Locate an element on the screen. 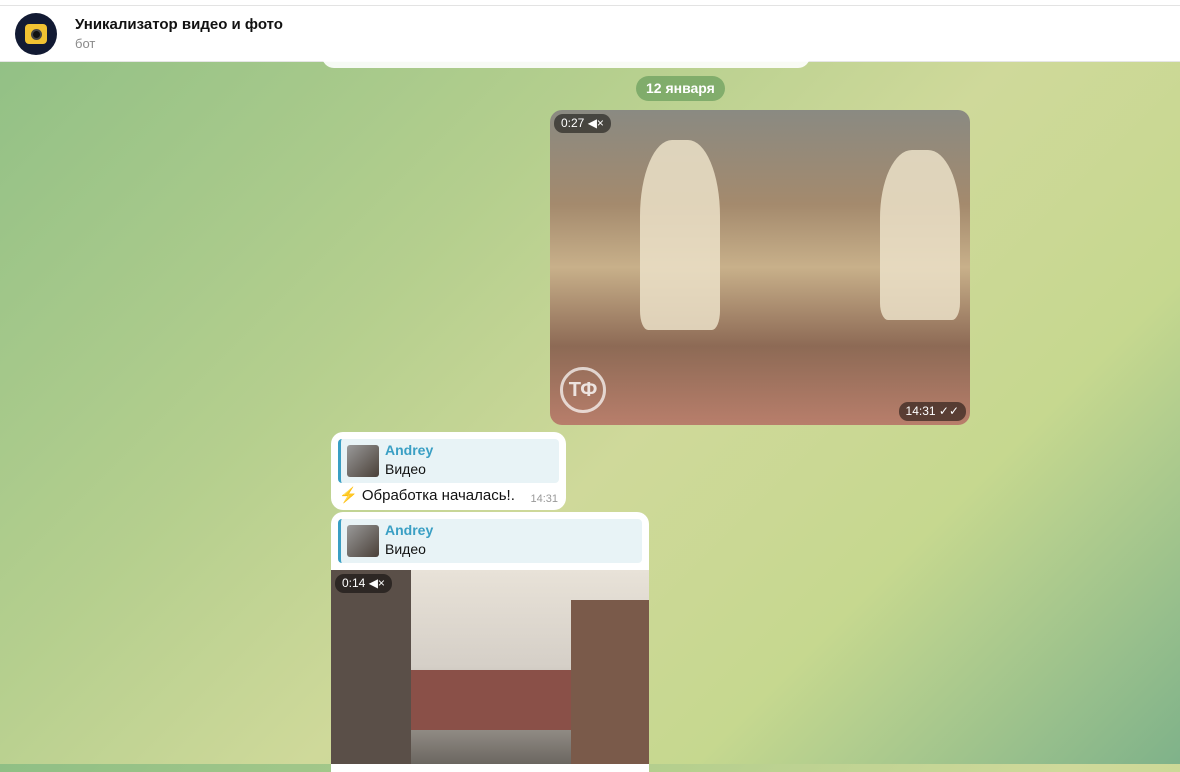 This screenshot has width=1180, height=772. message-text: Обработка началась!. is located at coordinates (438, 495).